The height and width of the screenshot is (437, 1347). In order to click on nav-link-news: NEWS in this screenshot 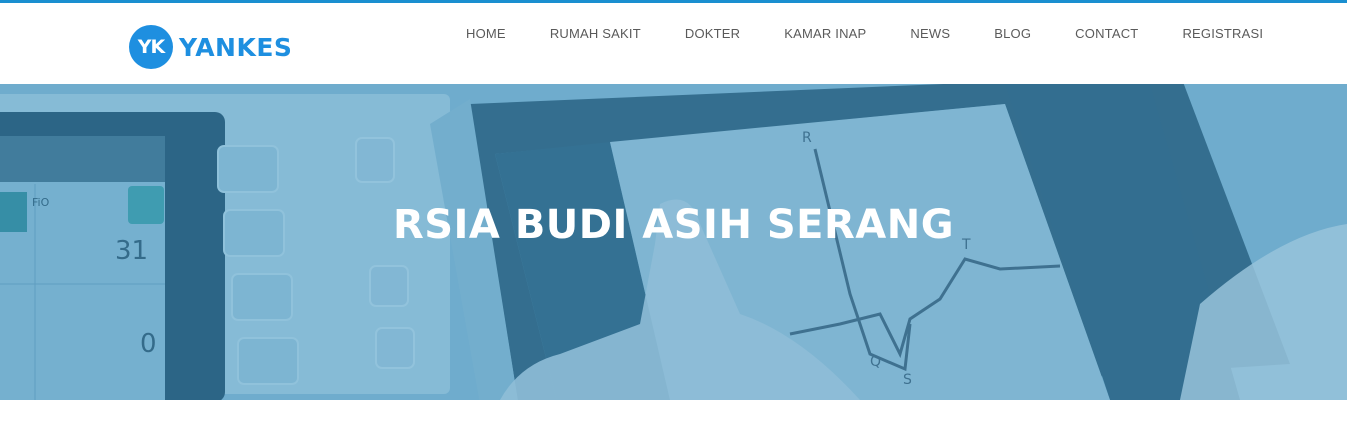, I will do `click(930, 33)`.